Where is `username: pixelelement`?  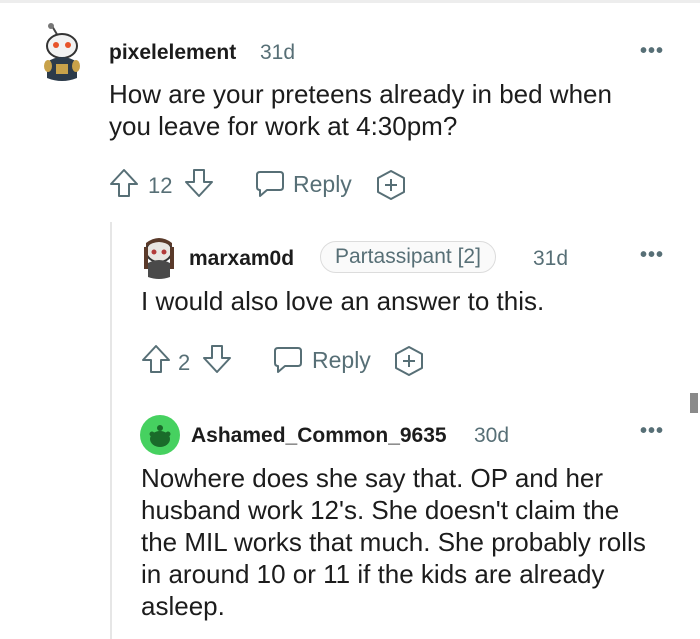 username: pixelelement is located at coordinates (172, 53).